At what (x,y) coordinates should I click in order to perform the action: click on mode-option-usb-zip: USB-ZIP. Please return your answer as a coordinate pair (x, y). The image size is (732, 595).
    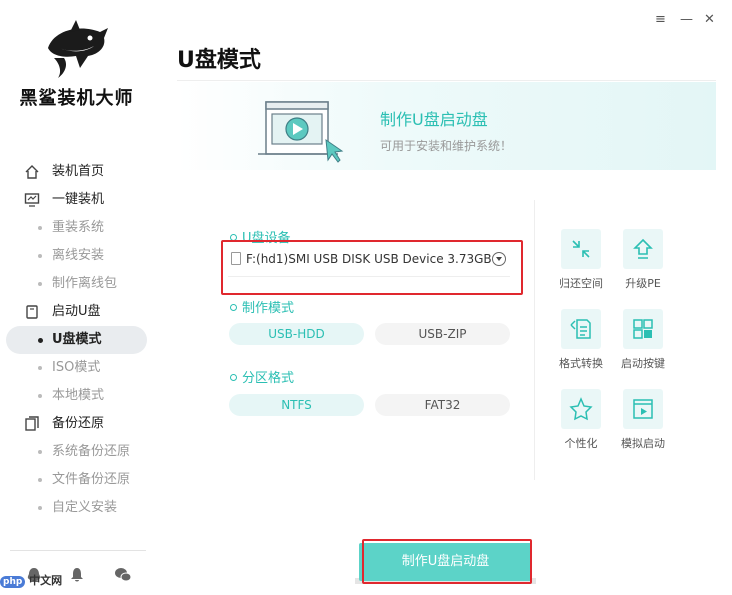
    Looking at the image, I should click on (442, 334).